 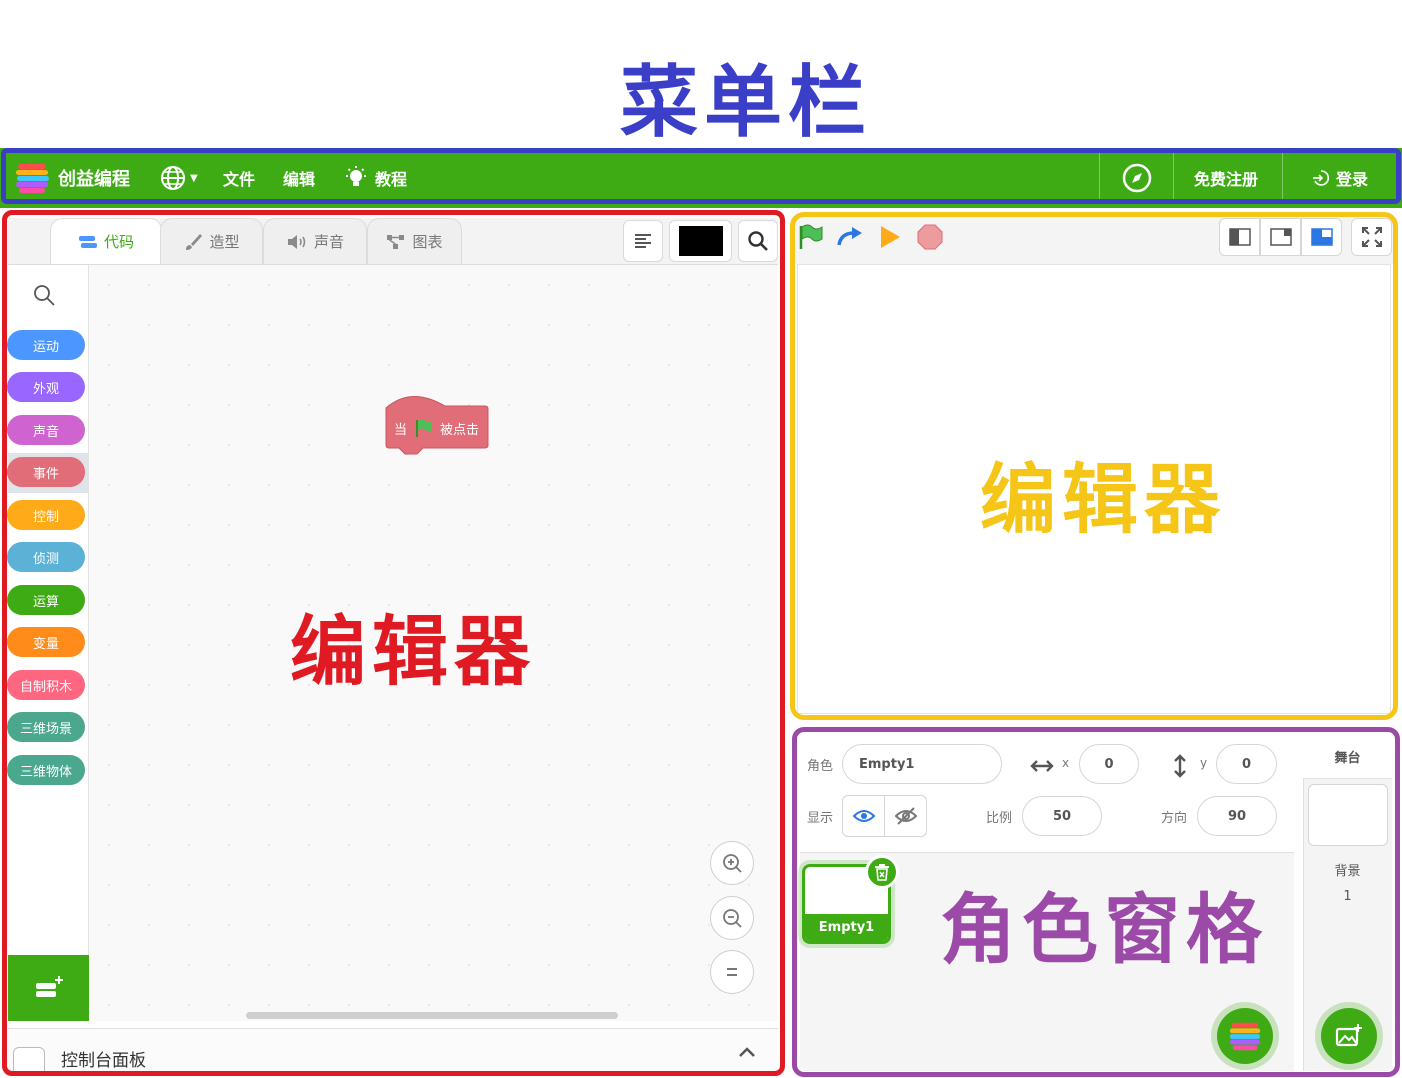 What do you see at coordinates (1103, 499) in the screenshot?
I see `stage-annotation: 编辑器` at bounding box center [1103, 499].